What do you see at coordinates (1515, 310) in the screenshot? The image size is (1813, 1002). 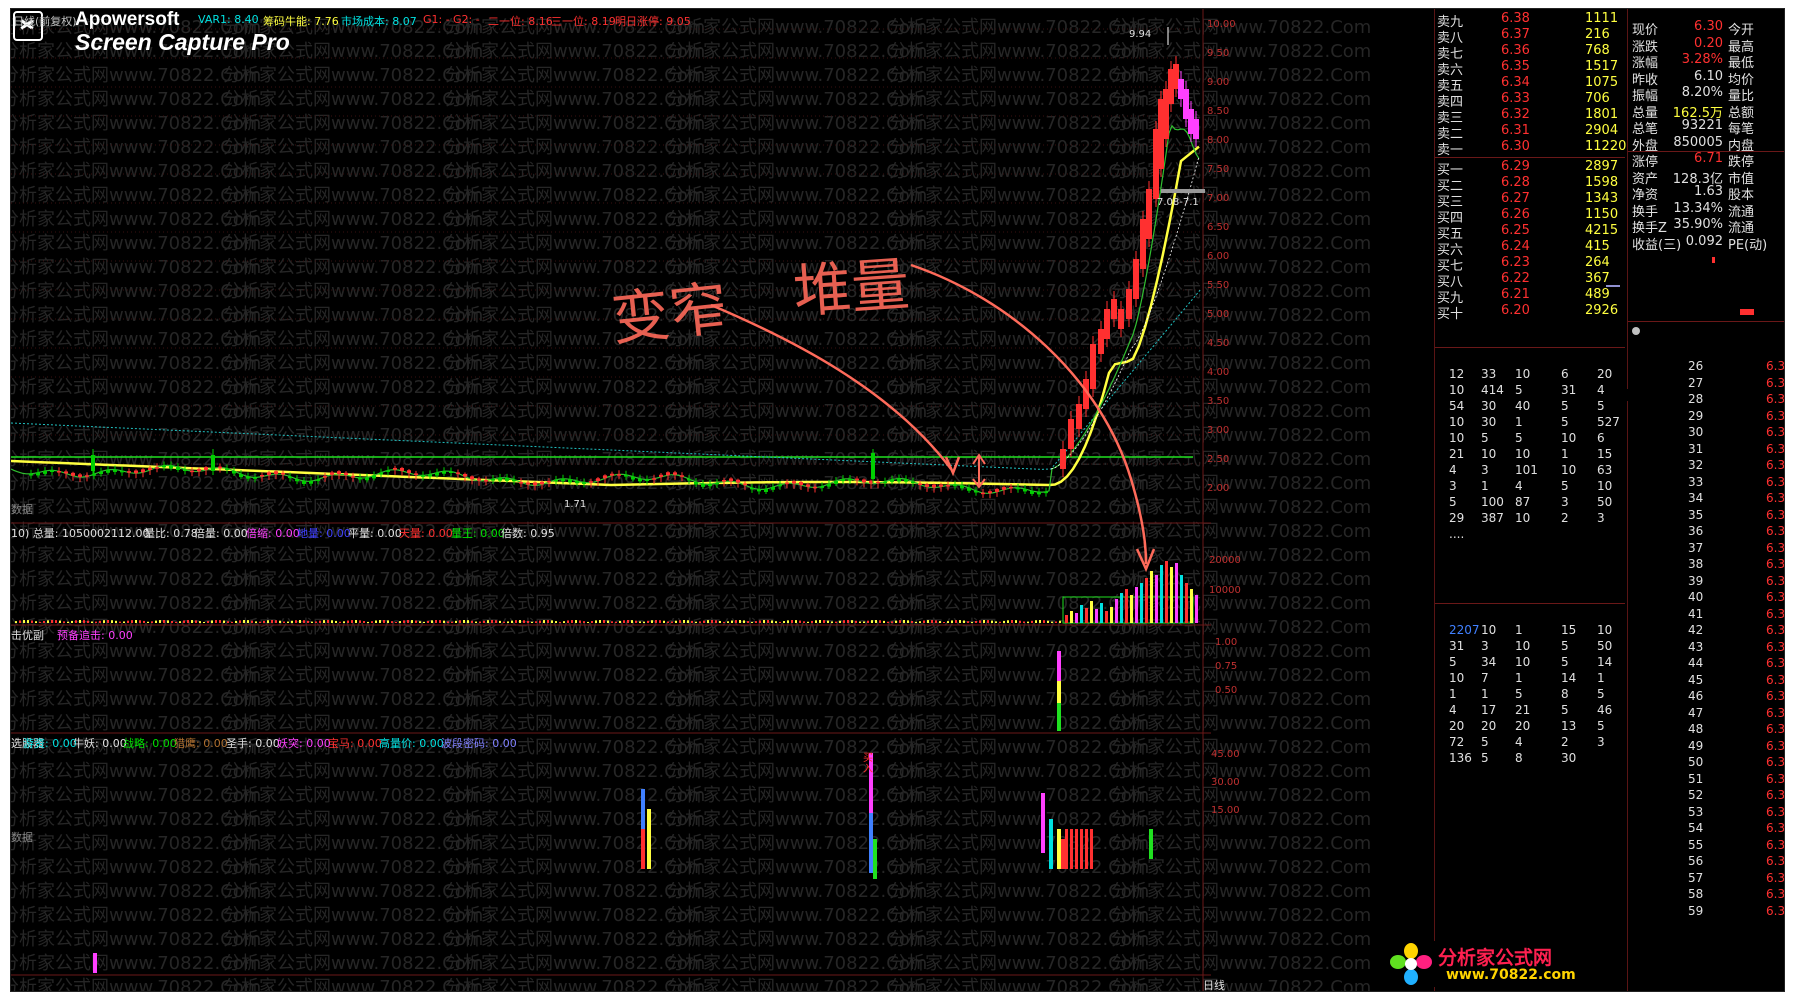 I see `buy-level-price: 6.20` at bounding box center [1515, 310].